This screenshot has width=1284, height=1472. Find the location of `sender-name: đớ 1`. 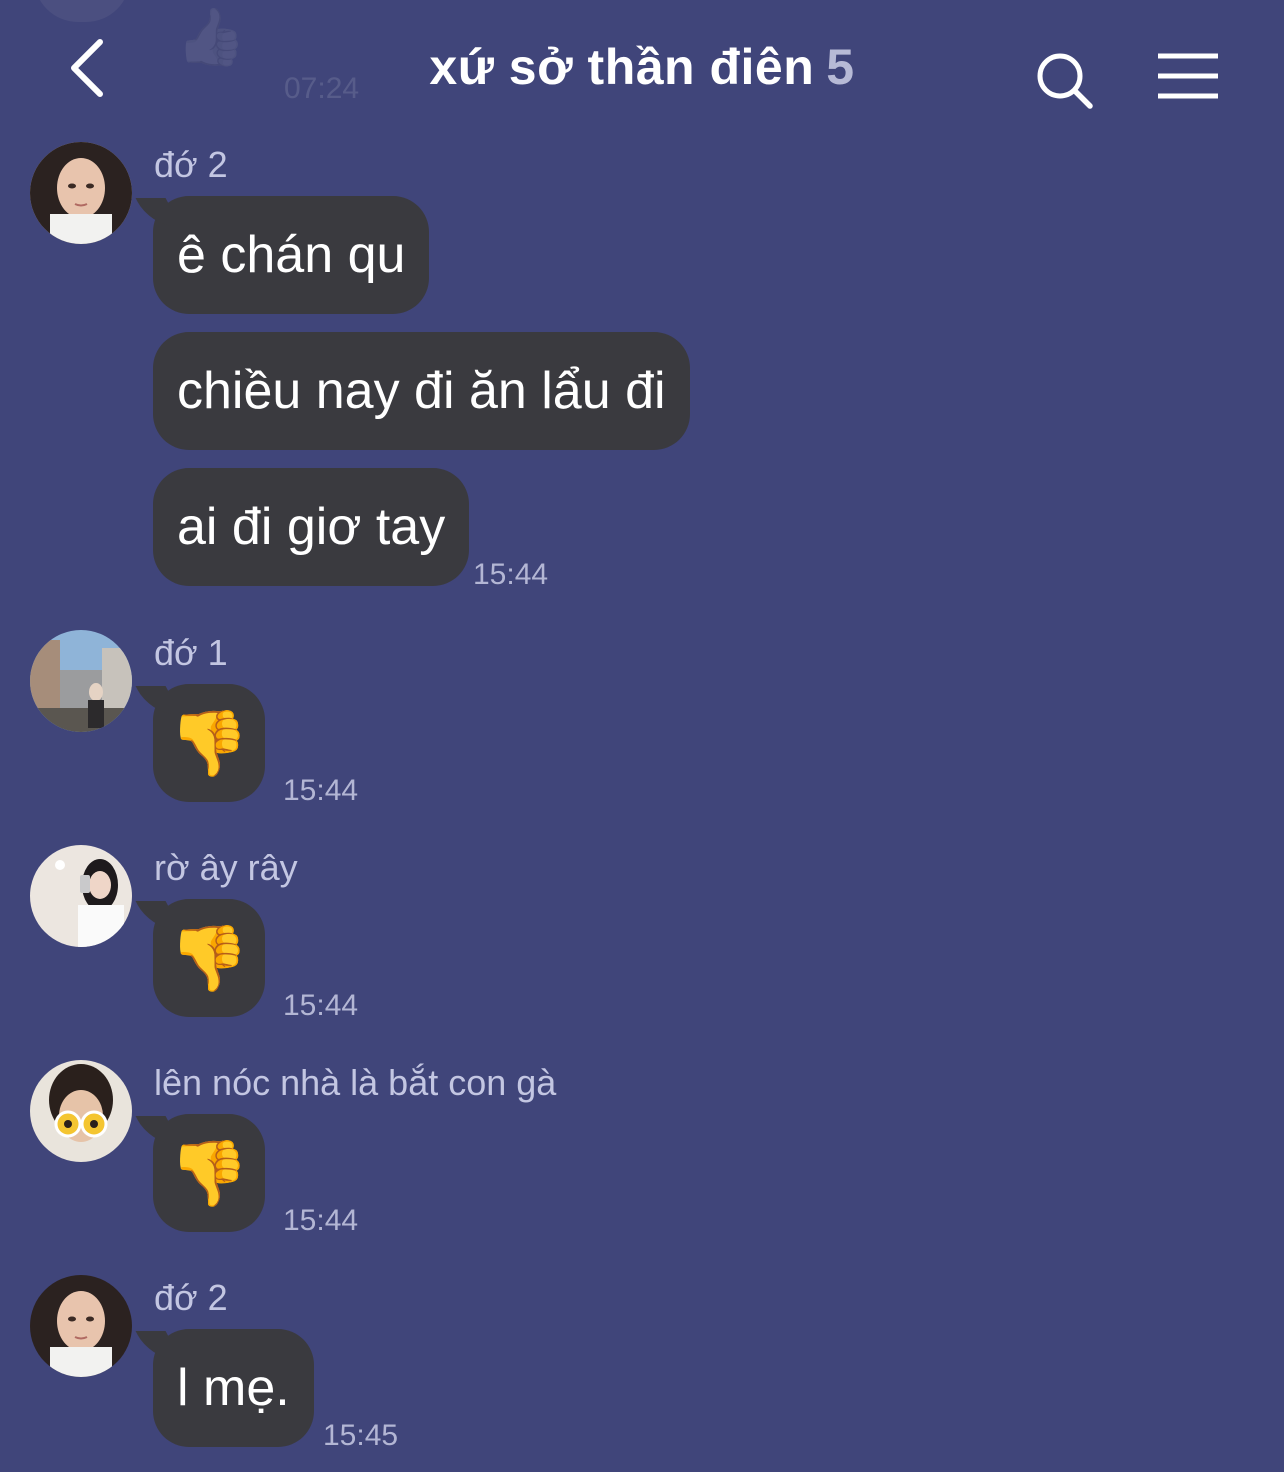

sender-name: đớ 1 is located at coordinates (191, 652).